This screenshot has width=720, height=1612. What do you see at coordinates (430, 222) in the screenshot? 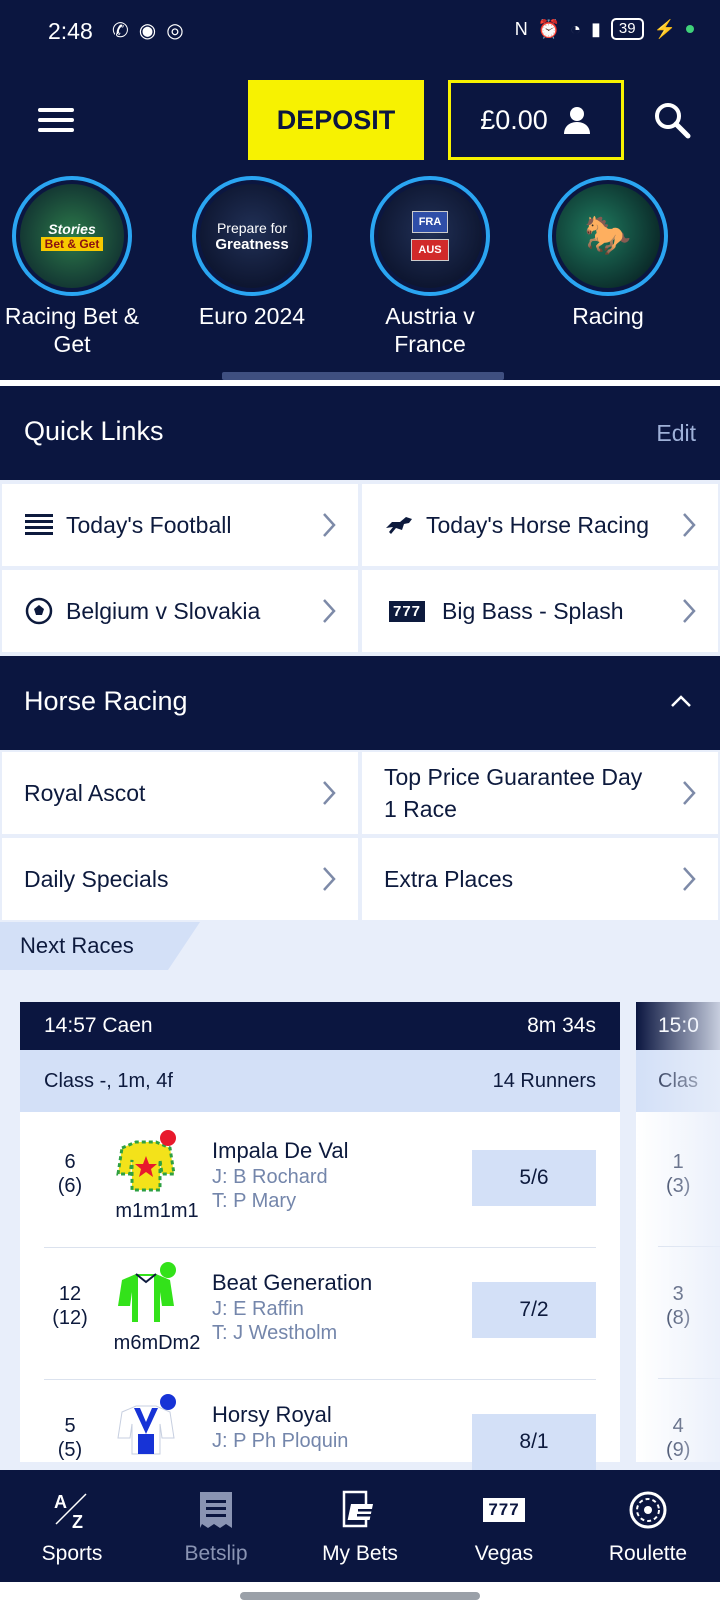
I see `france-shield-icon: FRA` at bounding box center [430, 222].